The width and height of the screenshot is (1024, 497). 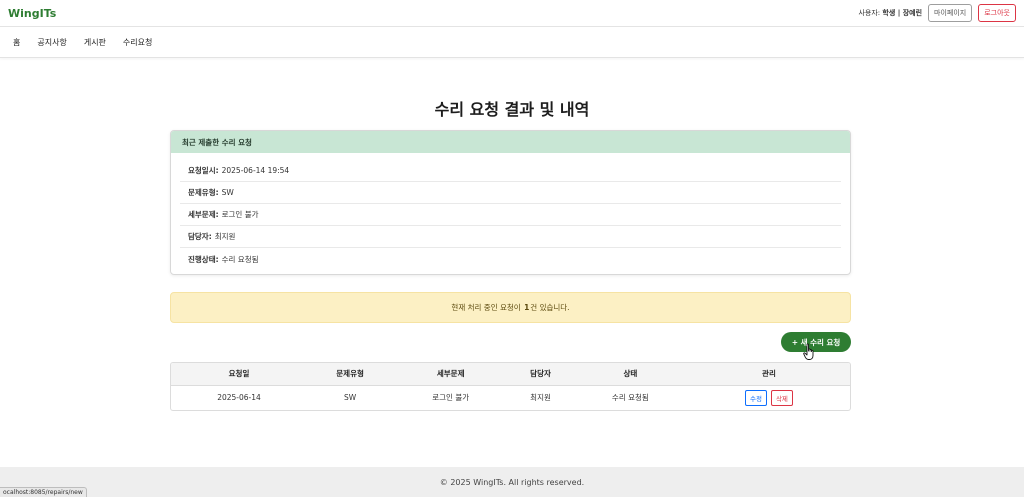 What do you see at coordinates (350, 398) in the screenshot?
I see `cell-type: SW` at bounding box center [350, 398].